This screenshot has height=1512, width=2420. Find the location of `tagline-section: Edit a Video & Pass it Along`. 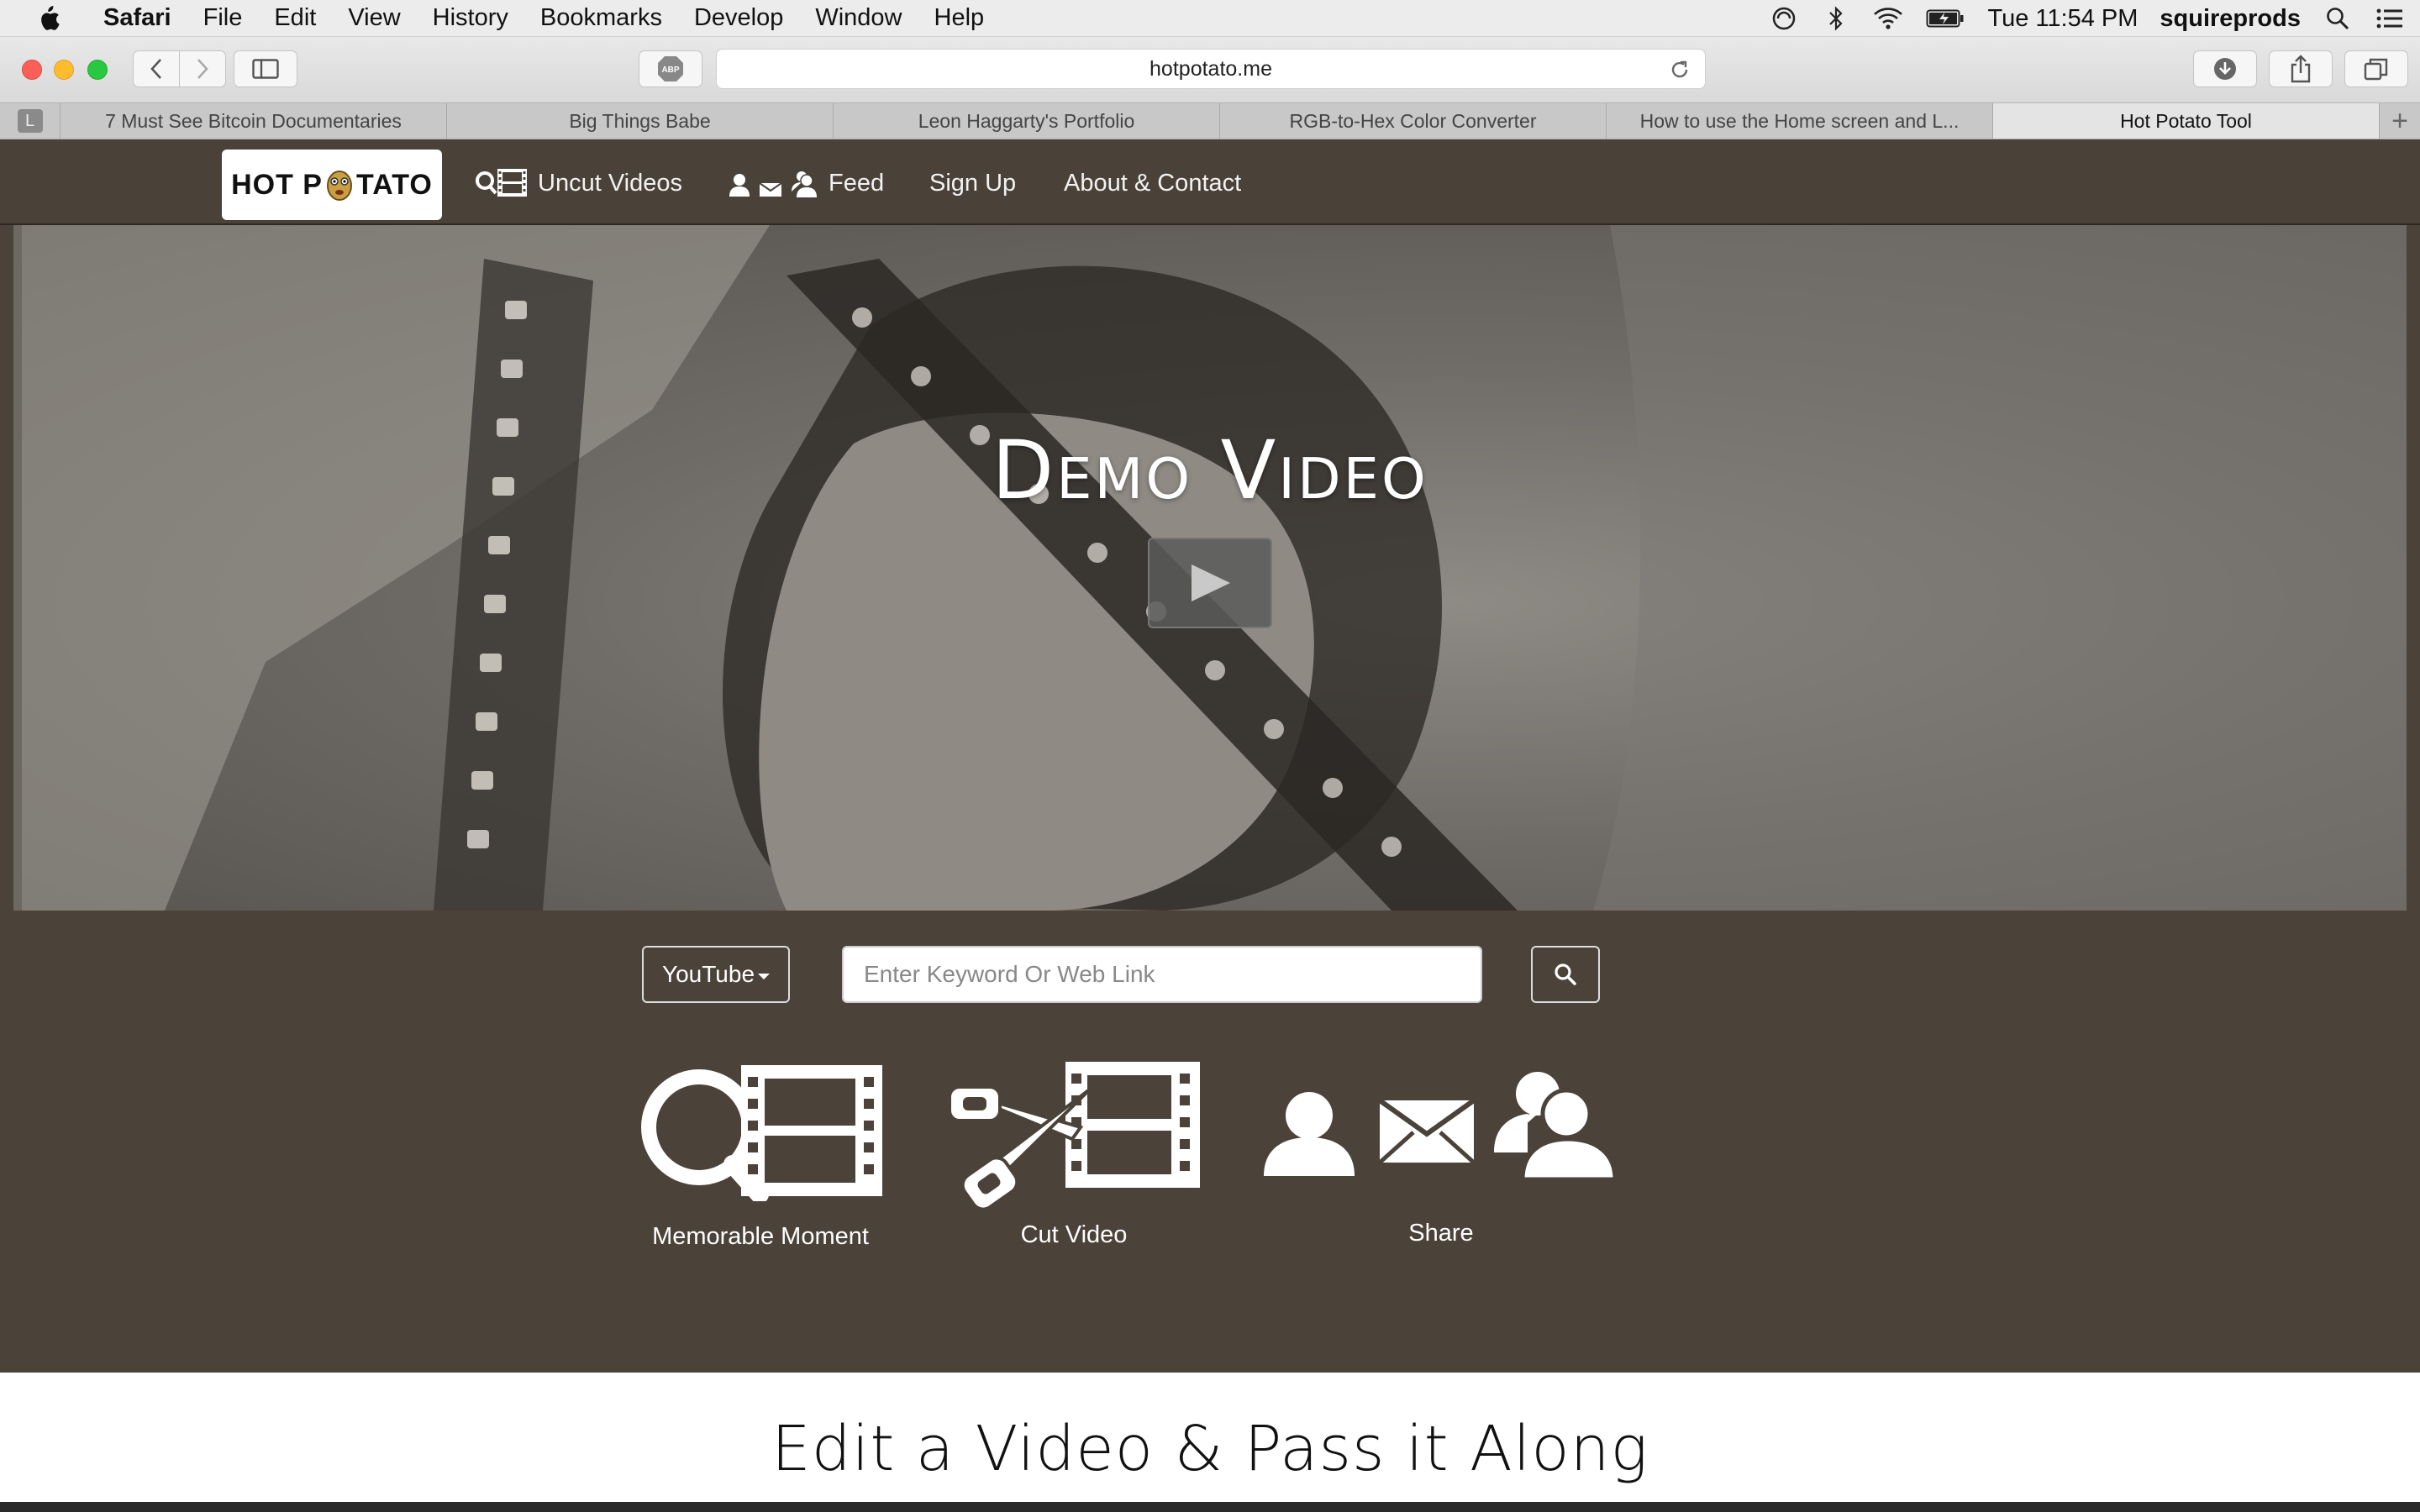

tagline-section: Edit a Video & Pass it Along is located at coordinates (1210, 1442).